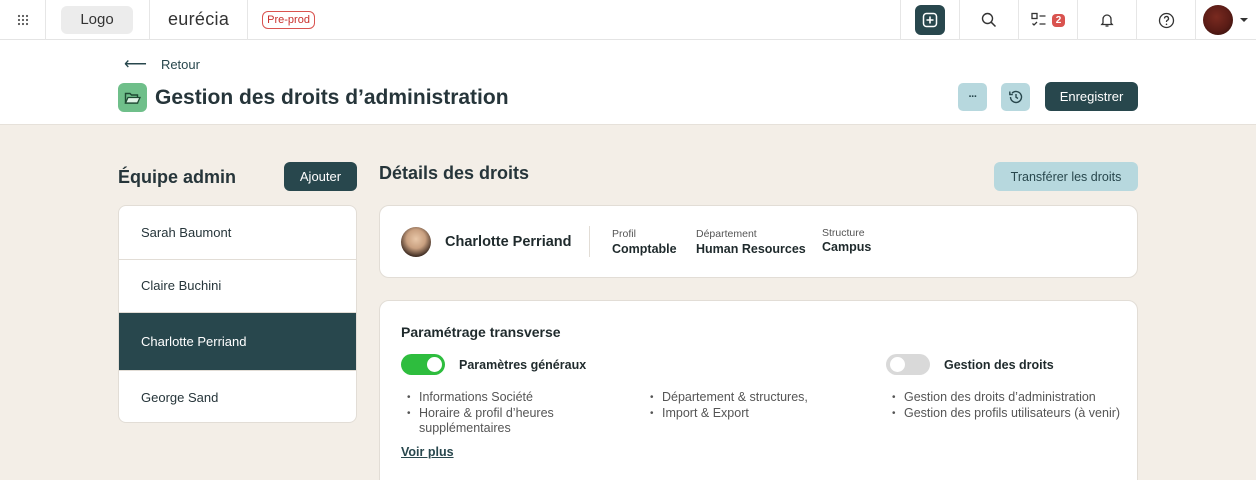  I want to click on help-button, so click(1165, 20).